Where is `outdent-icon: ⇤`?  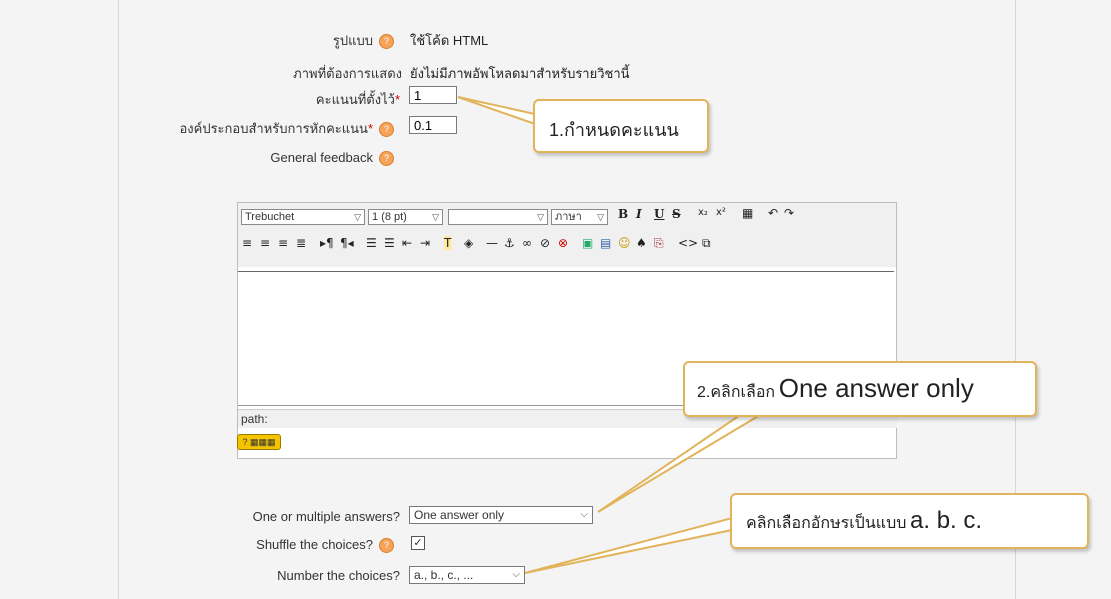
outdent-icon: ⇤ is located at coordinates (407, 243).